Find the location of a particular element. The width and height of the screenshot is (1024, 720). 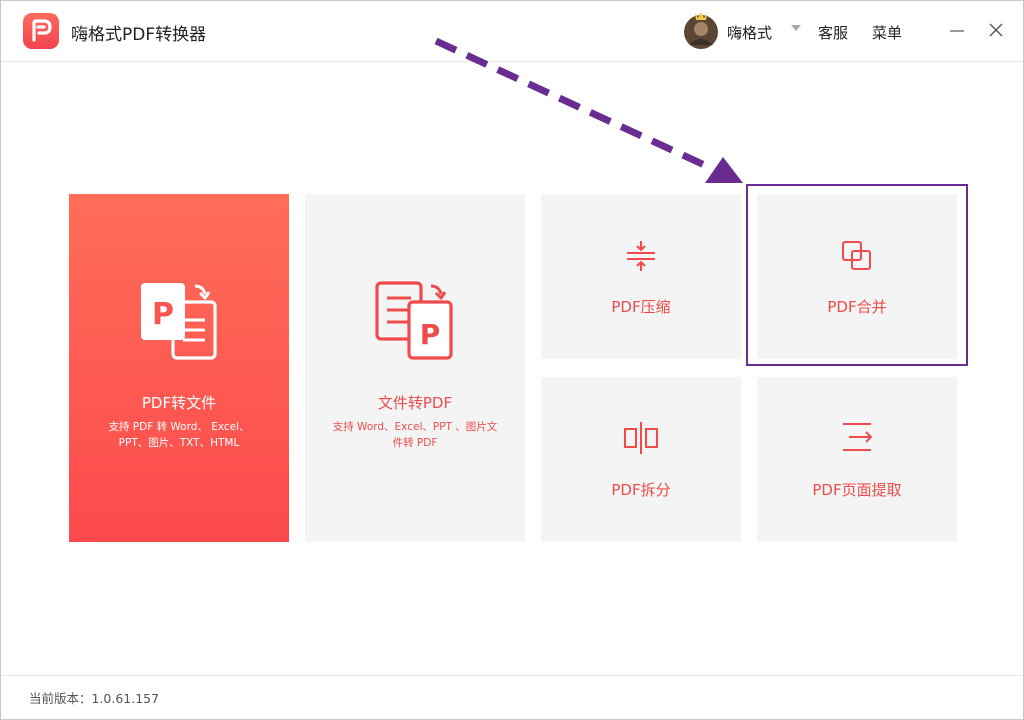

file-to-pdf-desc-1: 支持 Word、Excel、PPT 、图片文 is located at coordinates (415, 427).